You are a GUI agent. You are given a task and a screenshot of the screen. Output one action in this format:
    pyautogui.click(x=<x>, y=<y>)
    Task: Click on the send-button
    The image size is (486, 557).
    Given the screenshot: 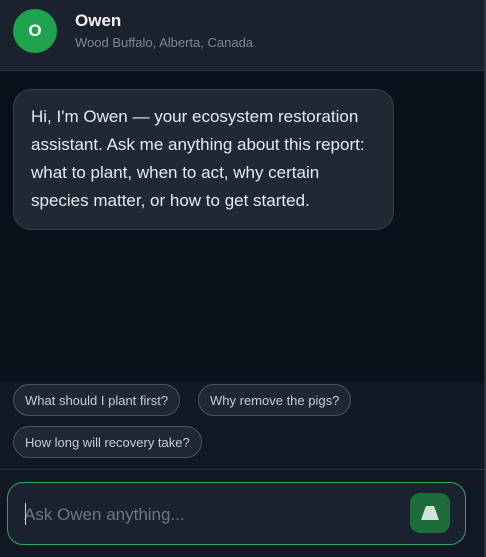 What is the action you would take?
    pyautogui.click(x=430, y=513)
    